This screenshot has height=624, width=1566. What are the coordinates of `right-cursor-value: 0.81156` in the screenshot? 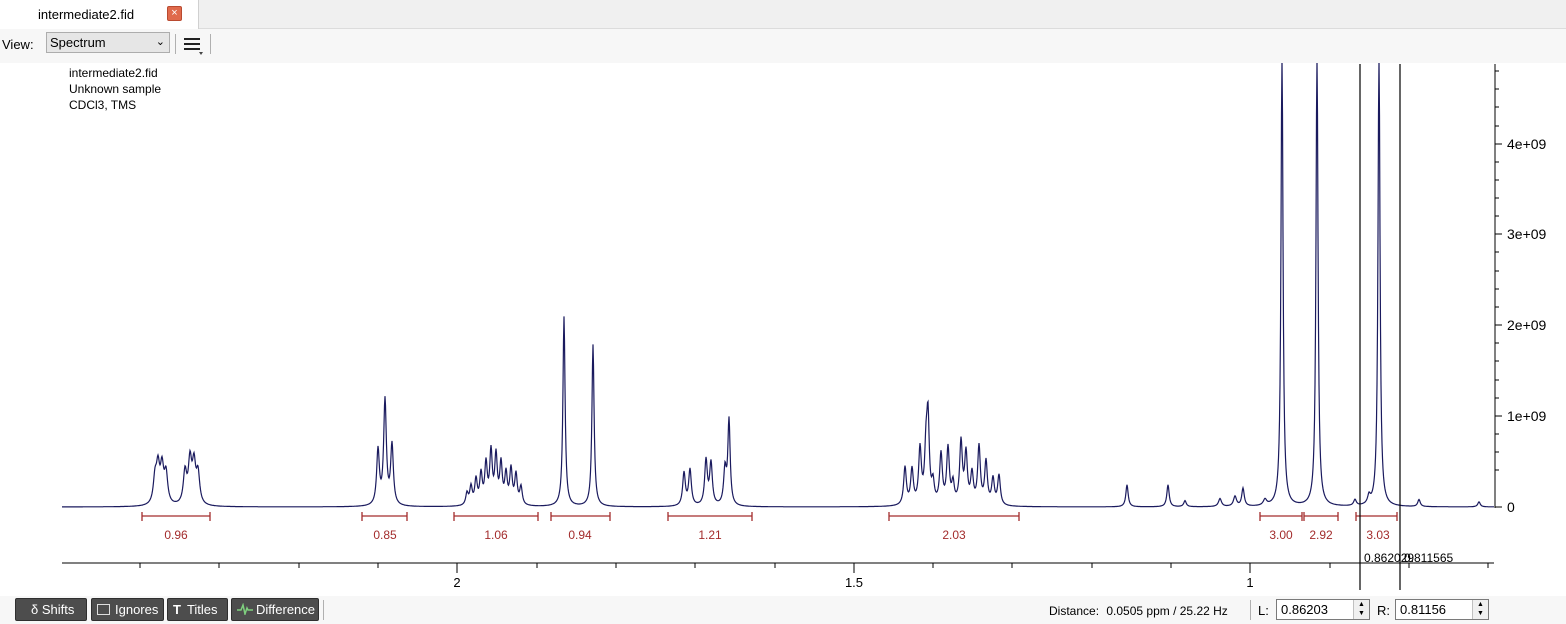 It's located at (1423, 609).